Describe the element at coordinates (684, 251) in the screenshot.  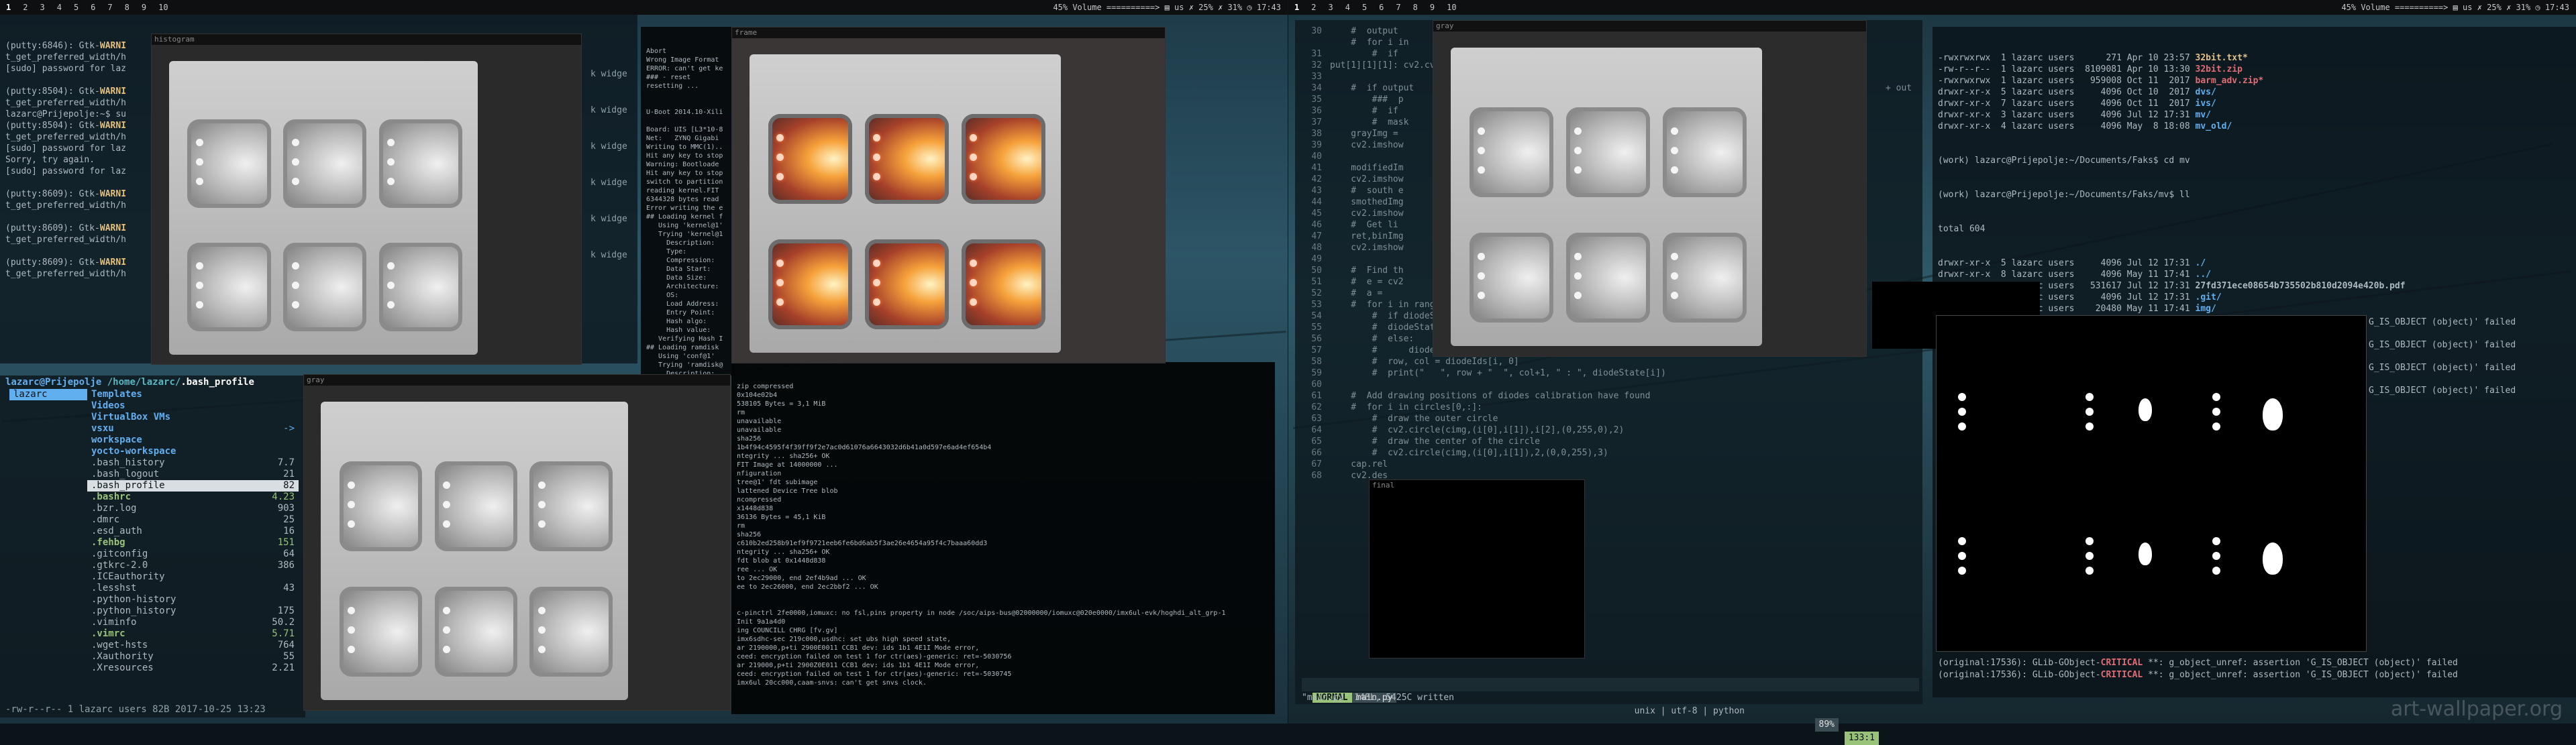
I see `log-line: Type:` at that location.